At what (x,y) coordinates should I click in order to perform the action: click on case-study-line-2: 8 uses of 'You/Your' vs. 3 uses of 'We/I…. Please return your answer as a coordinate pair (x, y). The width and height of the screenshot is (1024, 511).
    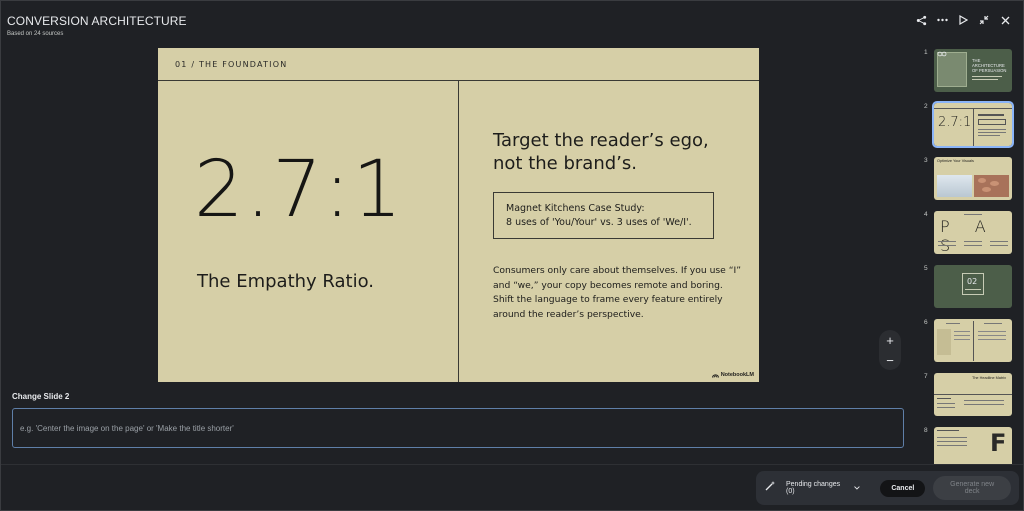
    Looking at the image, I should click on (599, 222).